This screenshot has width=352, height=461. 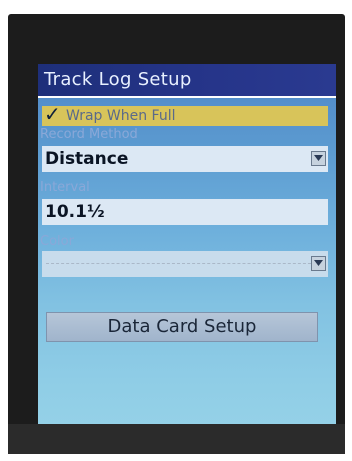 I want to click on color-label: Color, so click(x=57, y=241).